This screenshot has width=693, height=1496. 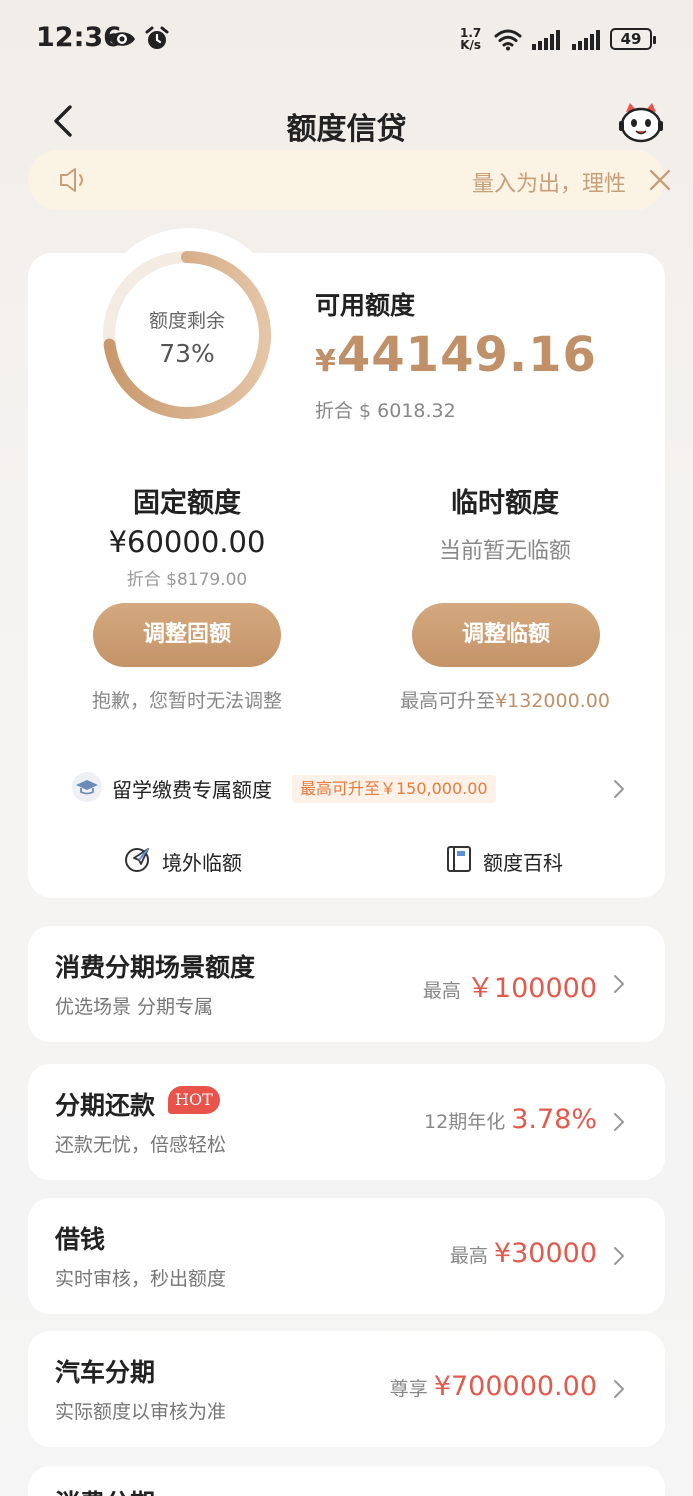 I want to click on product-value-group: 12期年化 3.78%, so click(x=510, y=1119).